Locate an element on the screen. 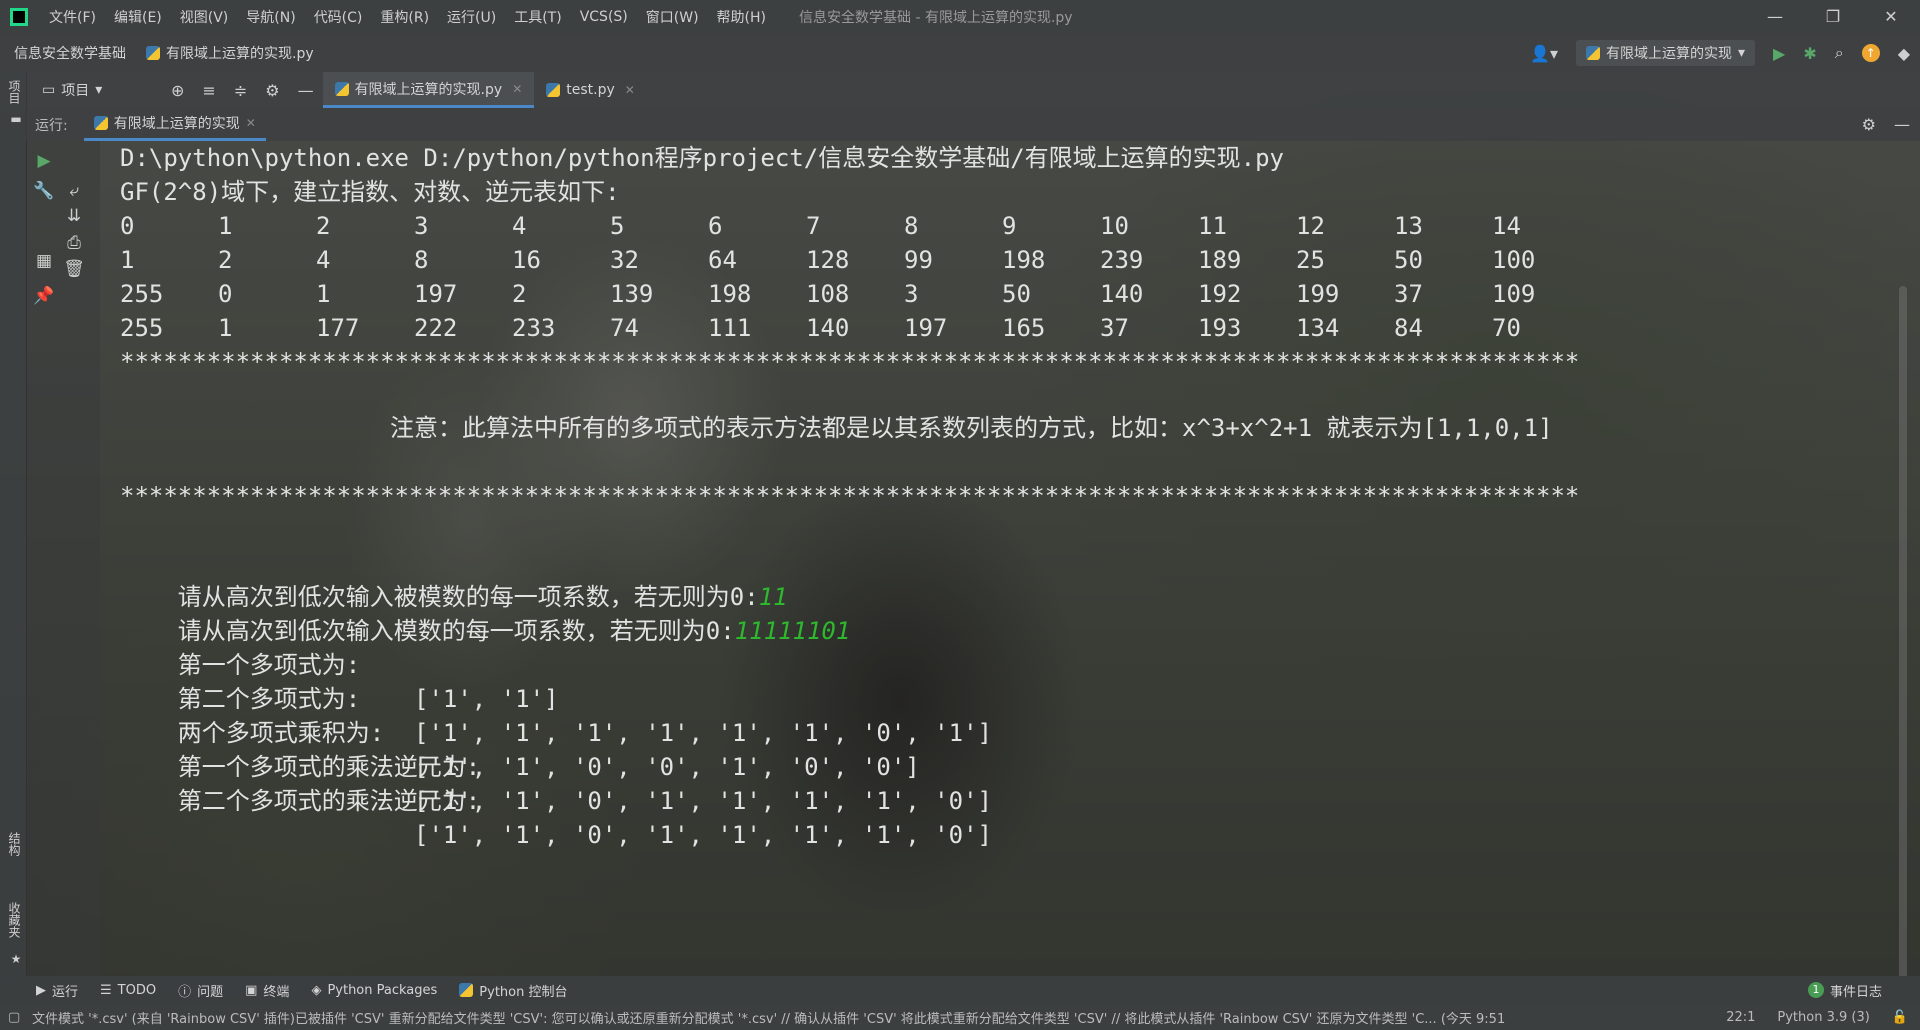 The width and height of the screenshot is (1920, 1030). table-cell: 255 is located at coordinates (142, 328).